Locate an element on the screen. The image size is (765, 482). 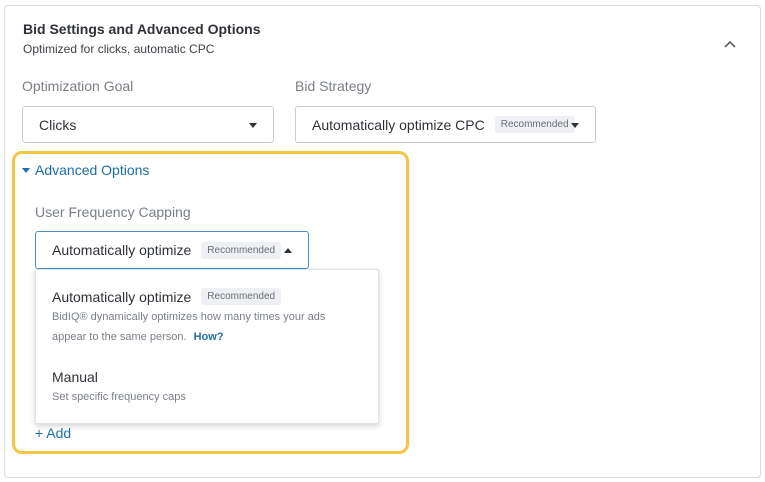
frequency-capping-select: Automatically optimize Recommended is located at coordinates (172, 250).